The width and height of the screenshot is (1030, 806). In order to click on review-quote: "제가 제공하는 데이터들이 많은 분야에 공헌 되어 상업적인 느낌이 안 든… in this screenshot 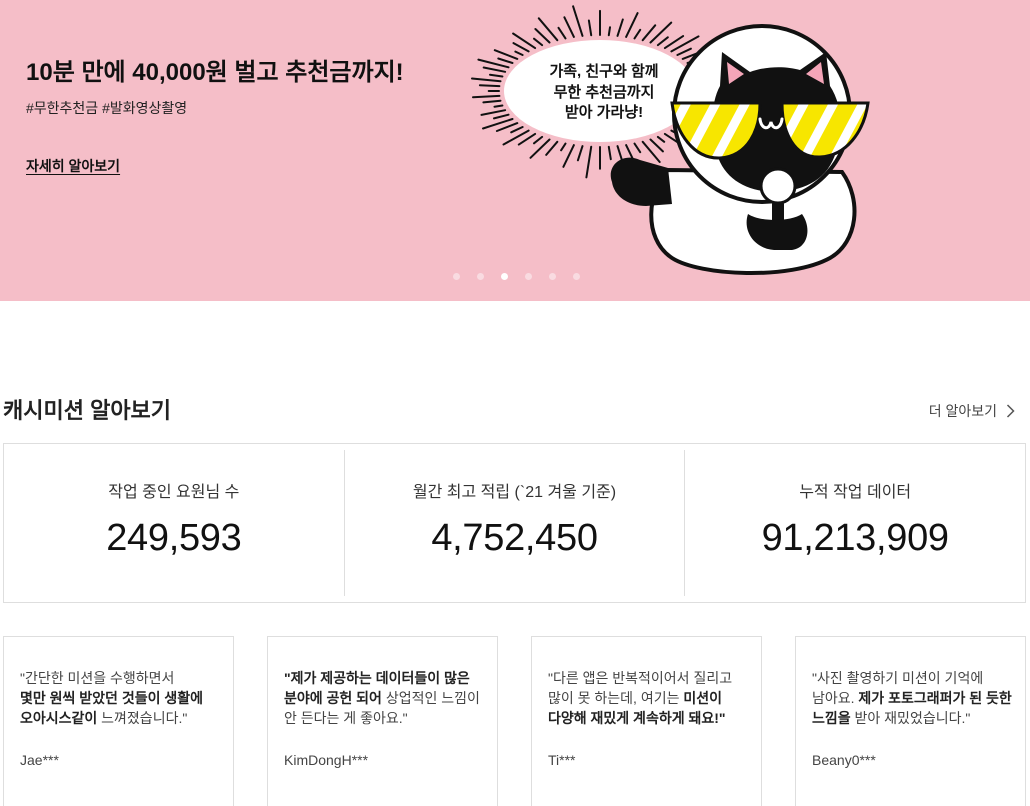, I will do `click(385, 698)`.